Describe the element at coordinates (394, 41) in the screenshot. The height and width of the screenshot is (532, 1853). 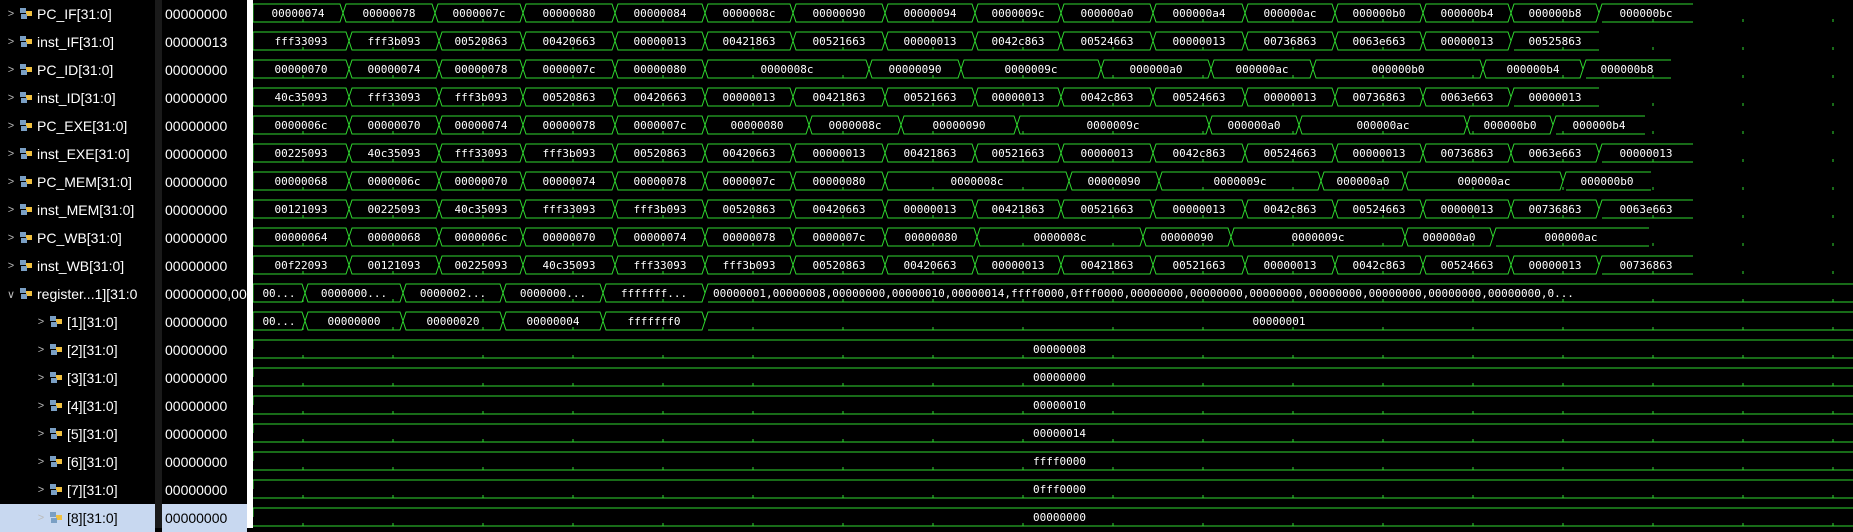
I see `waveform-value-label: fff3b093` at that location.